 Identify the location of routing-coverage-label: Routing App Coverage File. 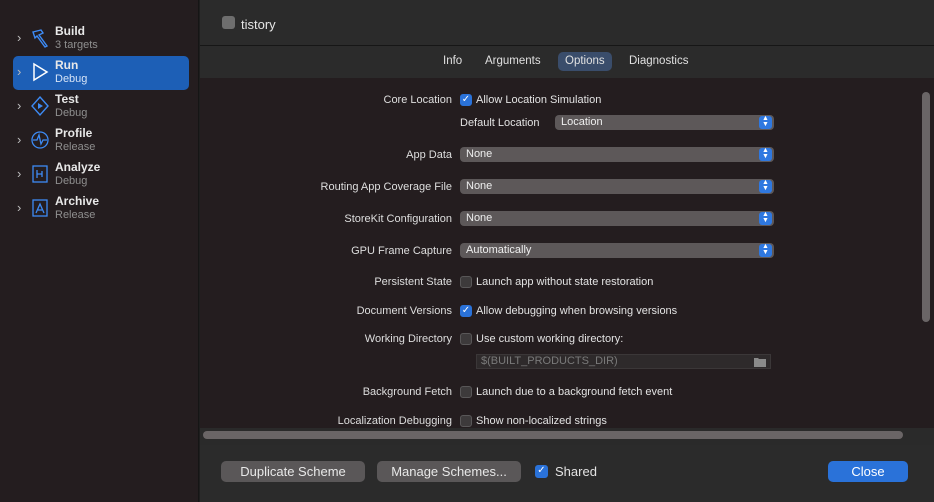
(386, 187).